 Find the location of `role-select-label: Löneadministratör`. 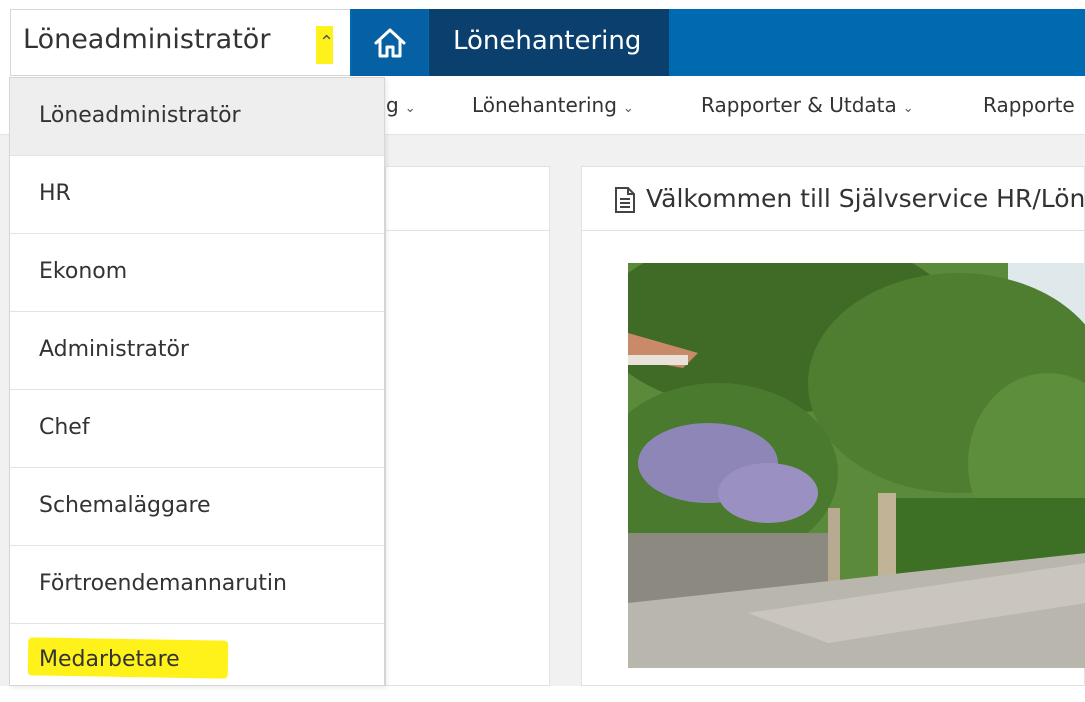

role-select-label: Löneadministratör is located at coordinates (147, 39).